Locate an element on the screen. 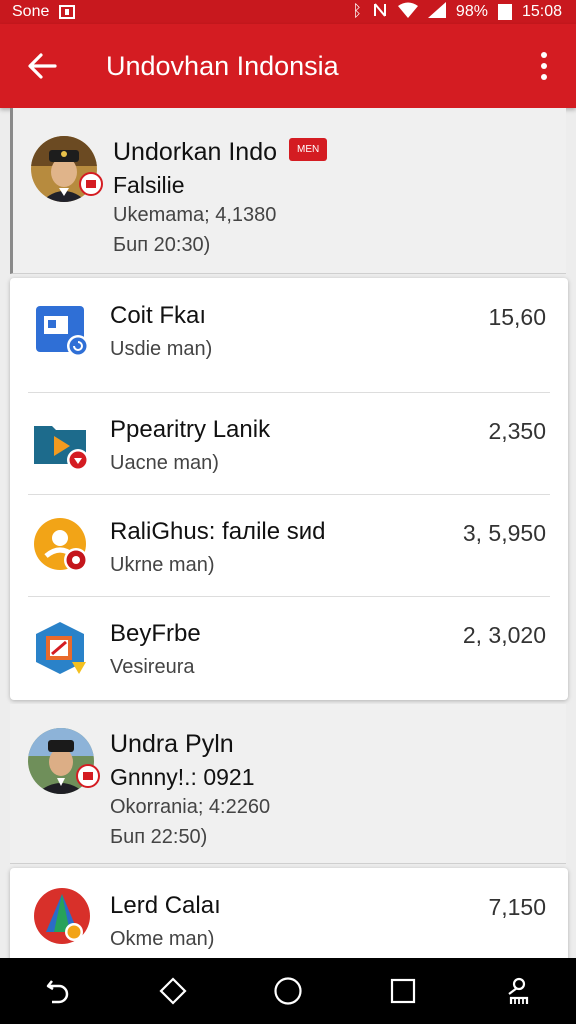  colorful-tent-icon is located at coordinates (62, 916).